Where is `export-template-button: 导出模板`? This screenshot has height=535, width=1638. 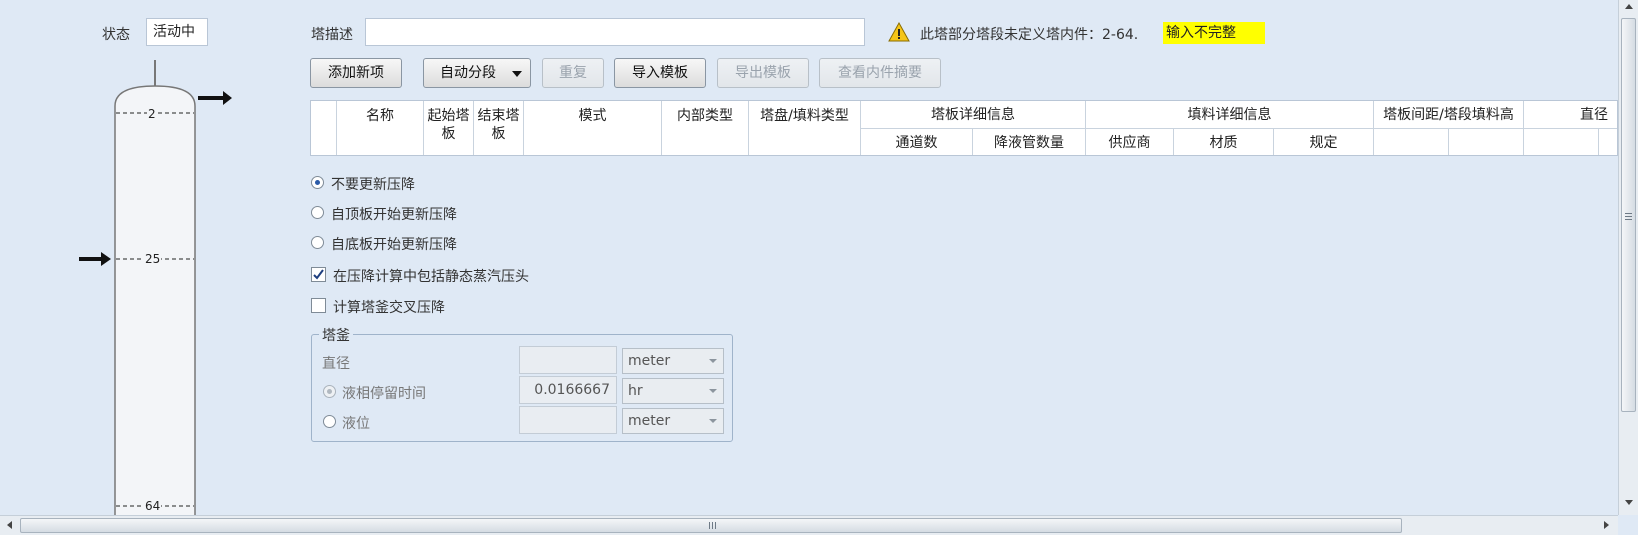
export-template-button: 导出模板 is located at coordinates (763, 73).